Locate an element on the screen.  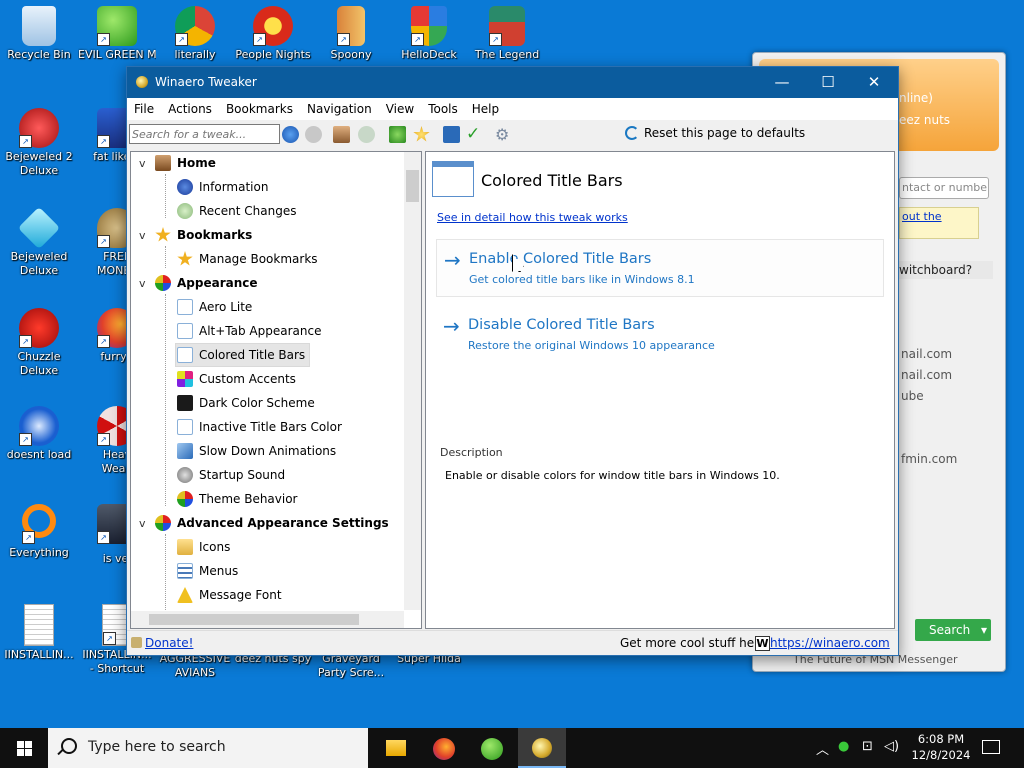
speaker-icon is located at coordinates (185, 475).